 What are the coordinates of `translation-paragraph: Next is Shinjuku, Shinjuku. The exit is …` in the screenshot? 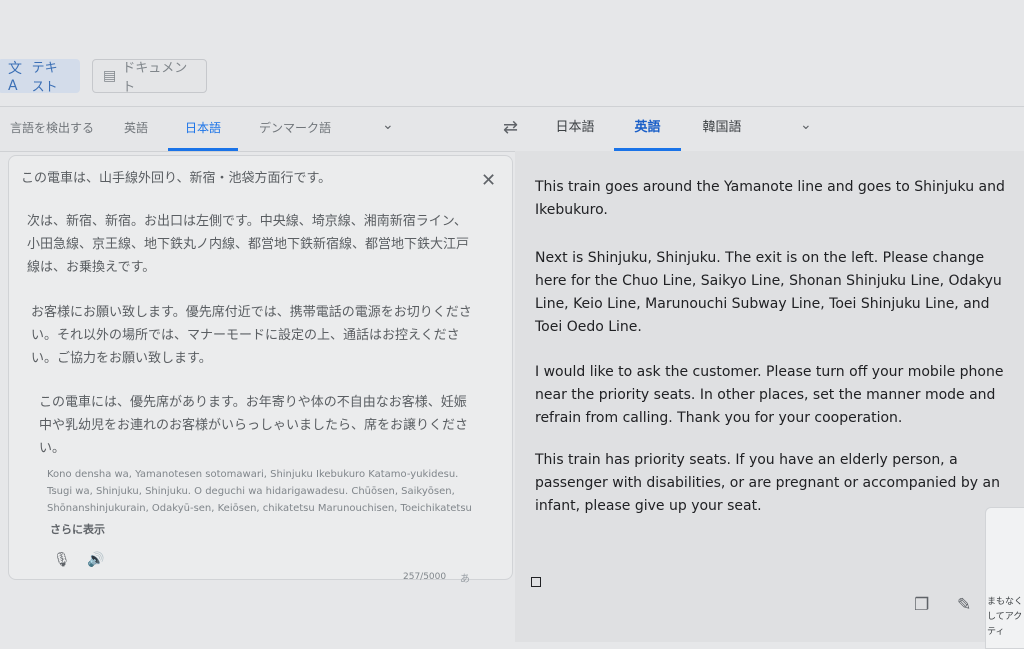 It's located at (768, 292).